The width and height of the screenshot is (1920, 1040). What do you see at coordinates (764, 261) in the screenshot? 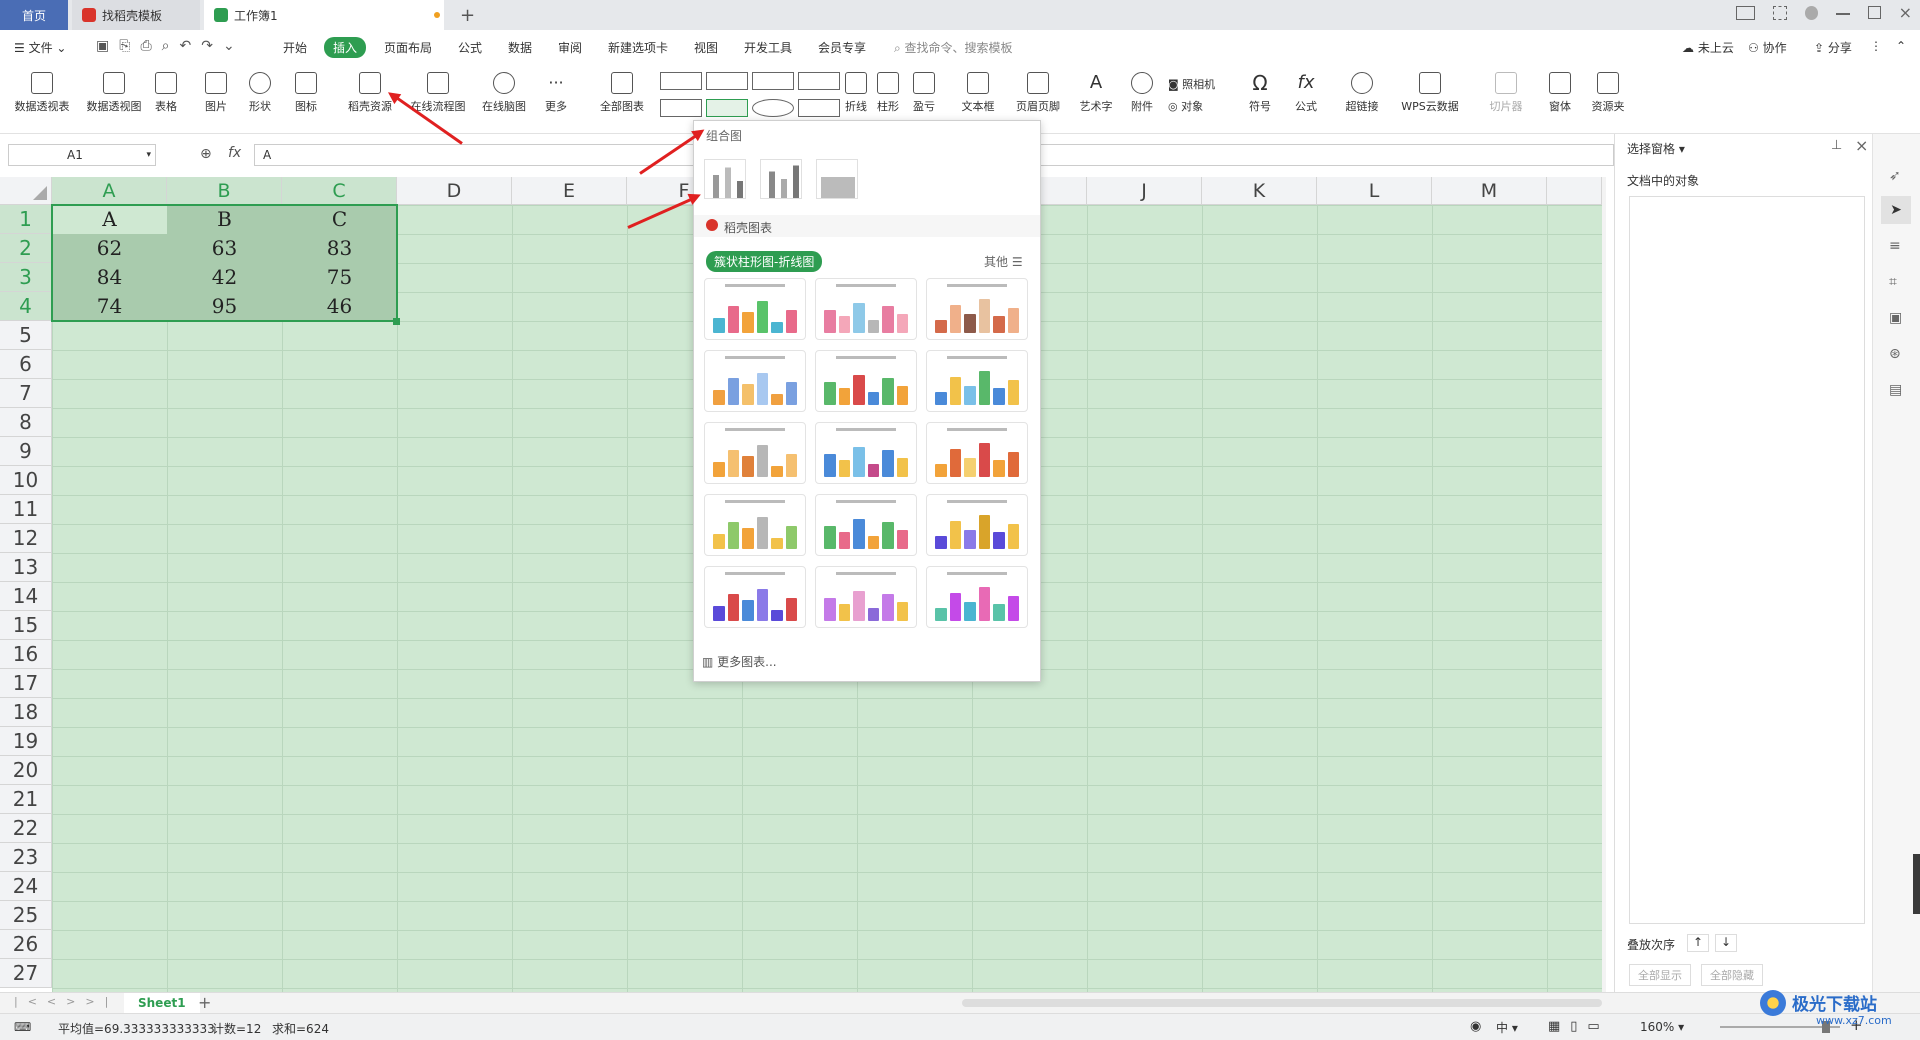
I see `category-pill: 簇状柱形图-折线图` at bounding box center [764, 261].